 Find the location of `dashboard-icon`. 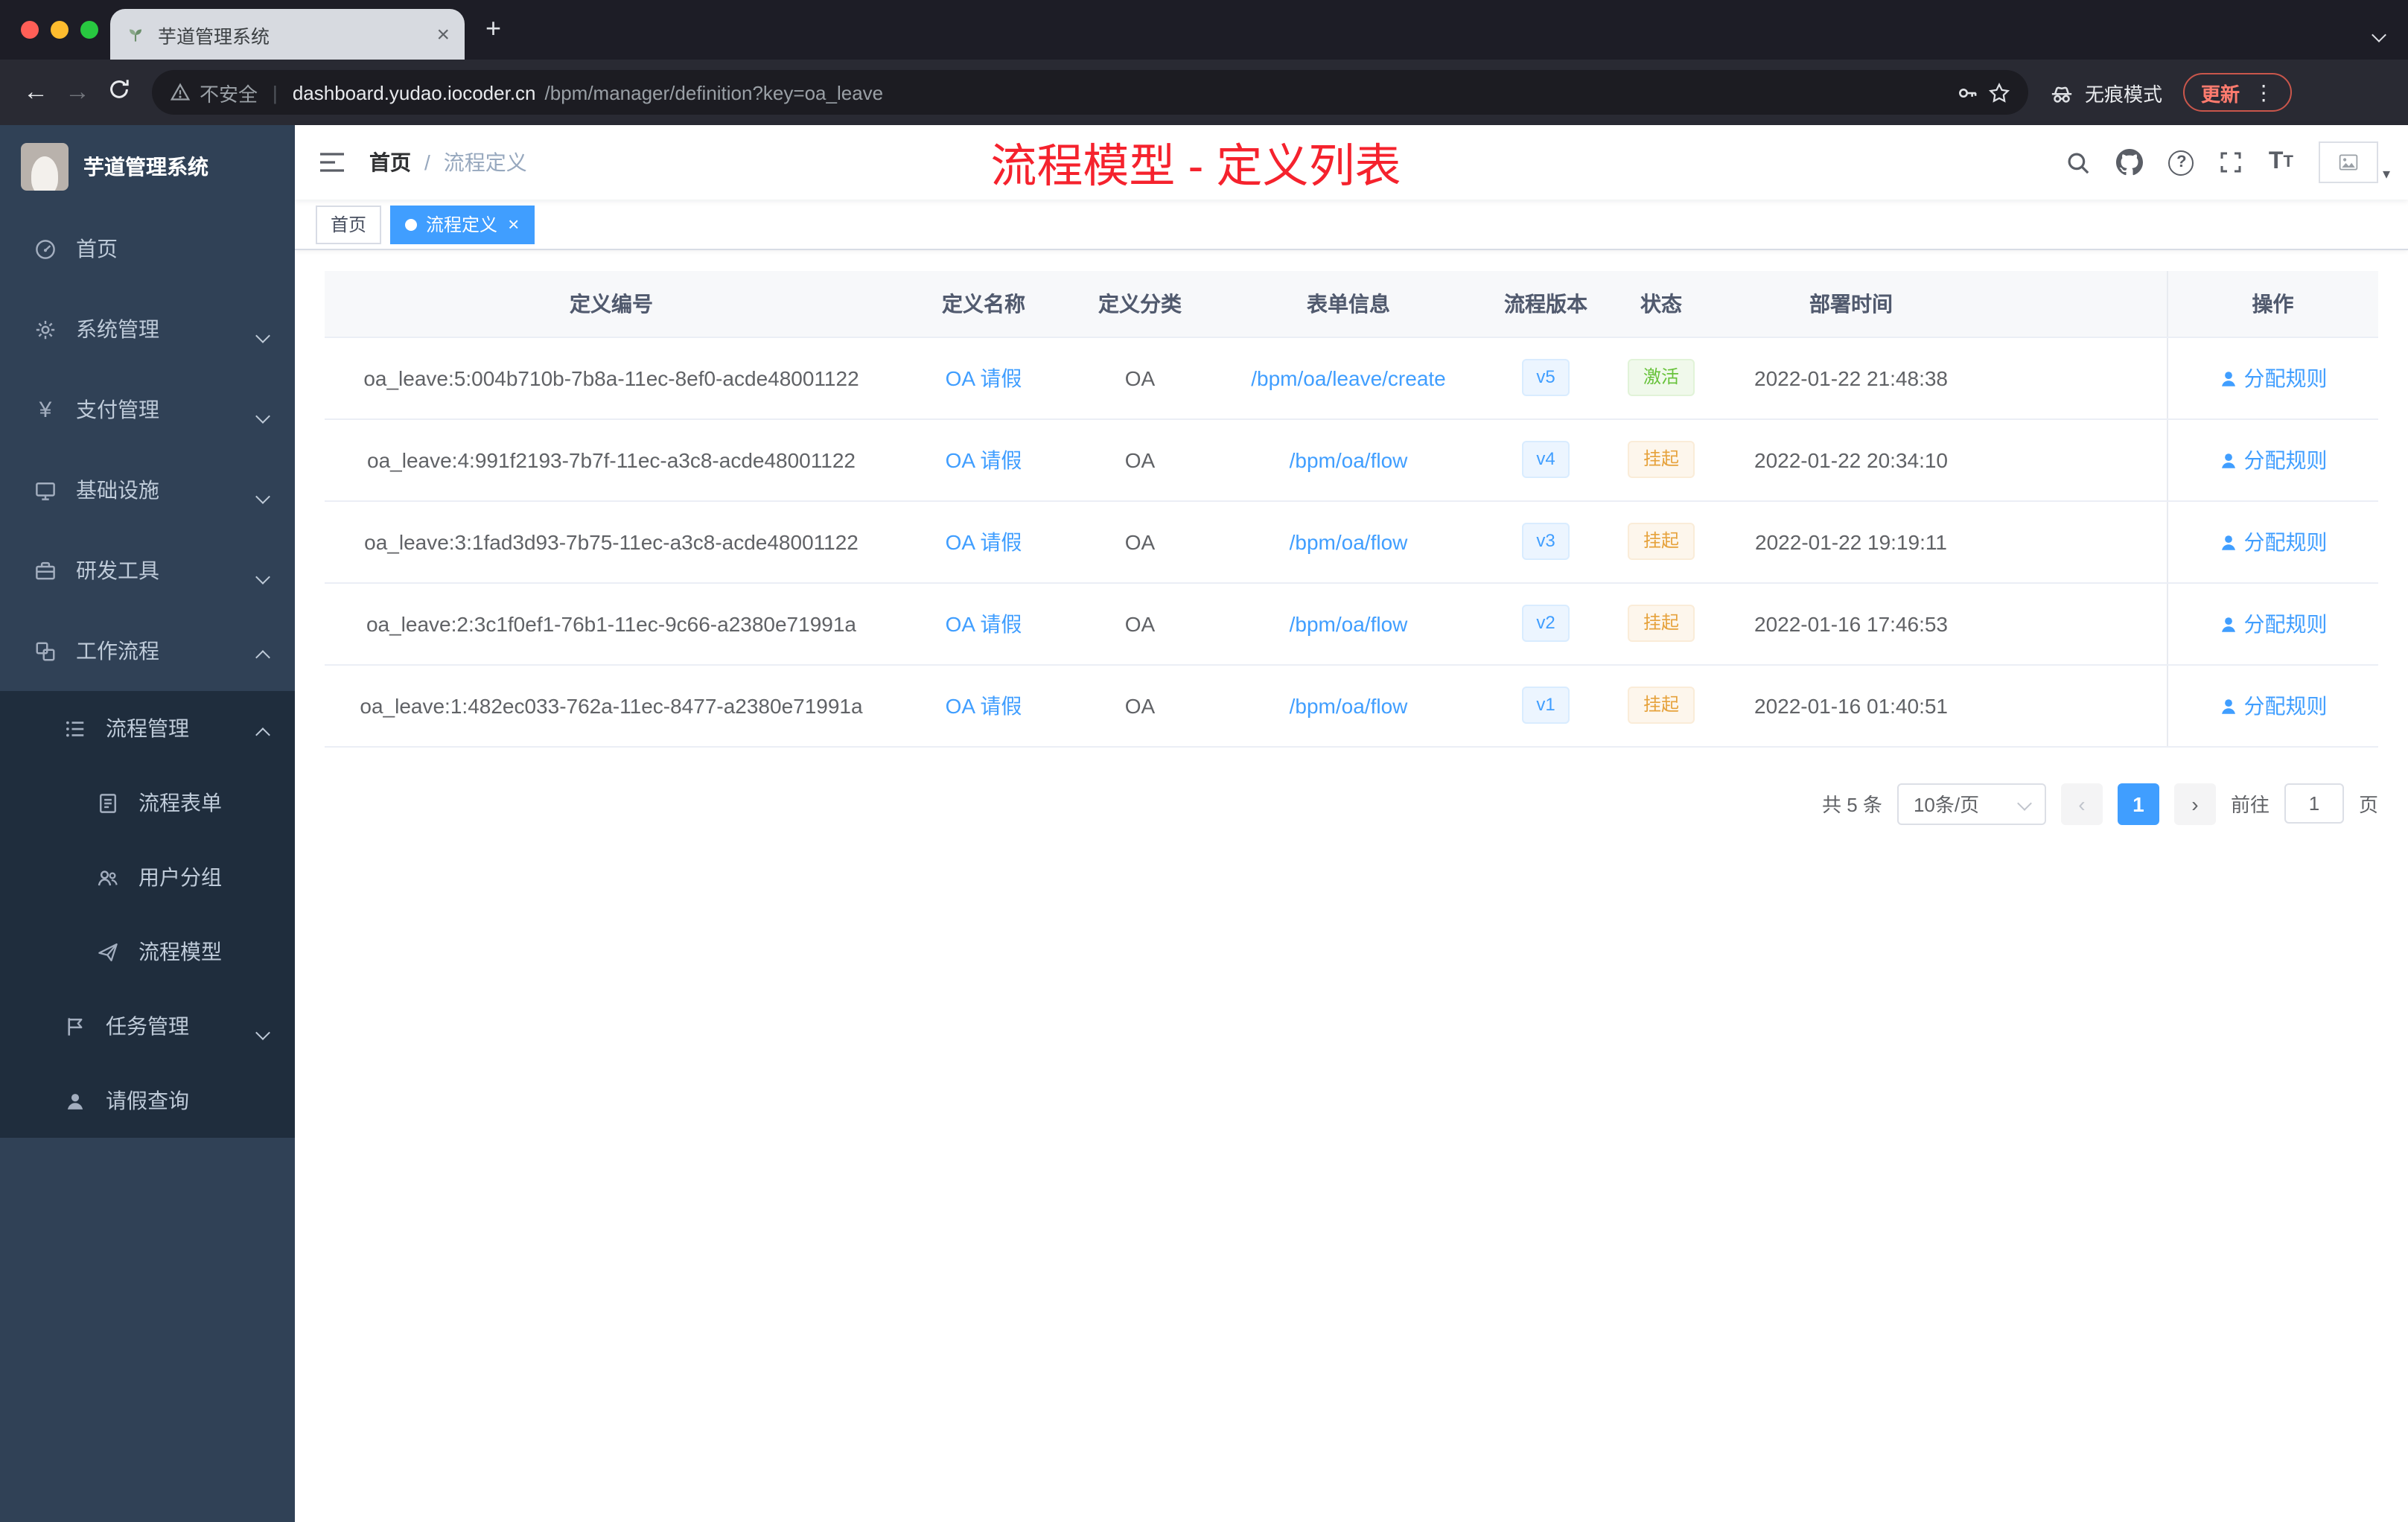

dashboard-icon is located at coordinates (45, 249).